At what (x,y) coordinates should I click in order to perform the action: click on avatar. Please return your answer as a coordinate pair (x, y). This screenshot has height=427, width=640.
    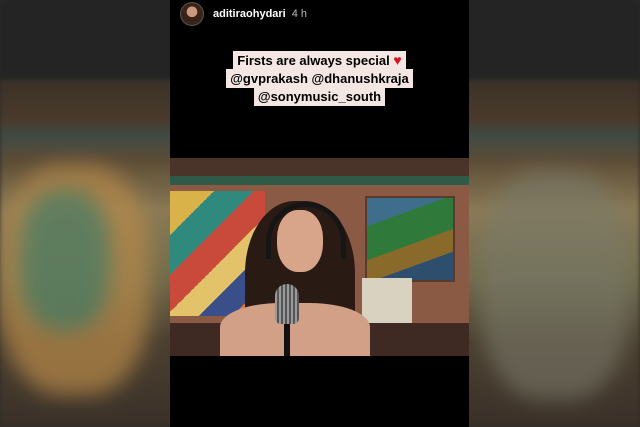
    Looking at the image, I should click on (192, 14).